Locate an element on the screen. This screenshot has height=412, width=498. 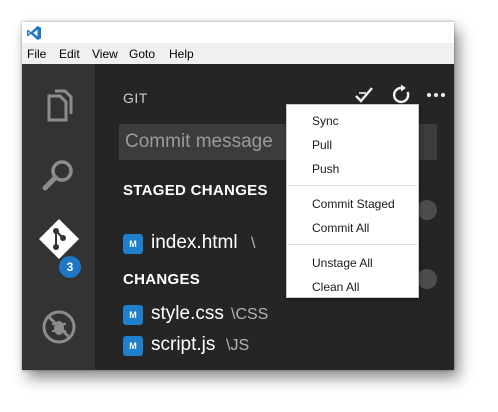
file-name: script.js is located at coordinates (183, 344).